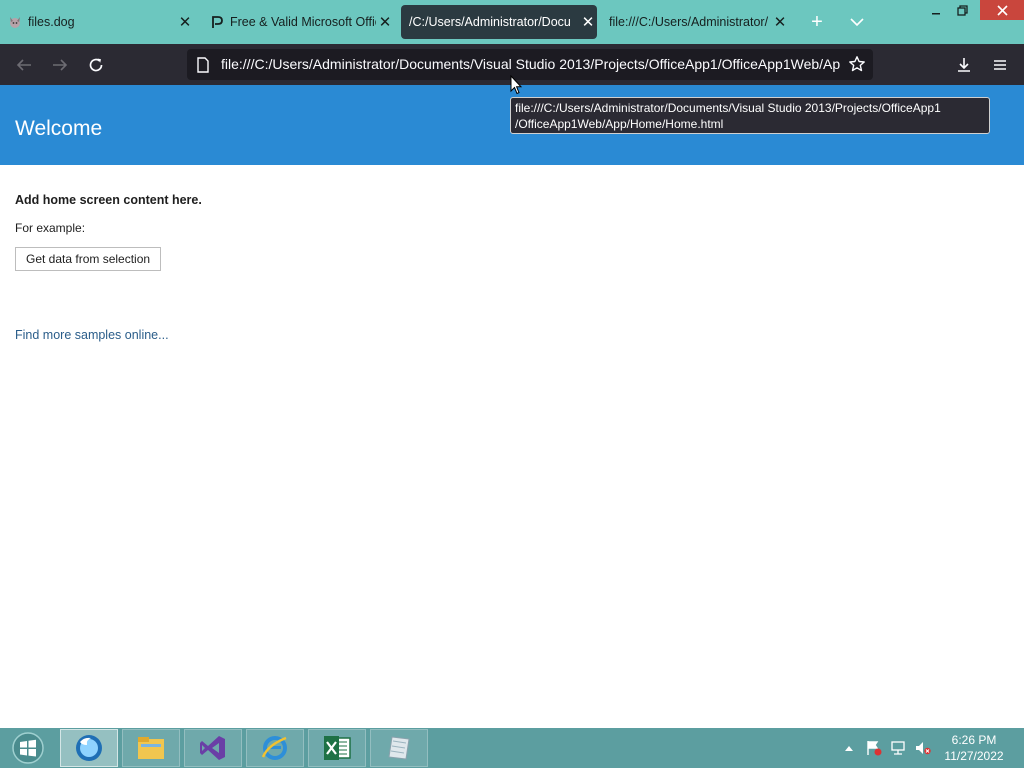 The height and width of the screenshot is (768, 1024). I want to click on taskbar-internet-explorer-icon, so click(275, 748).